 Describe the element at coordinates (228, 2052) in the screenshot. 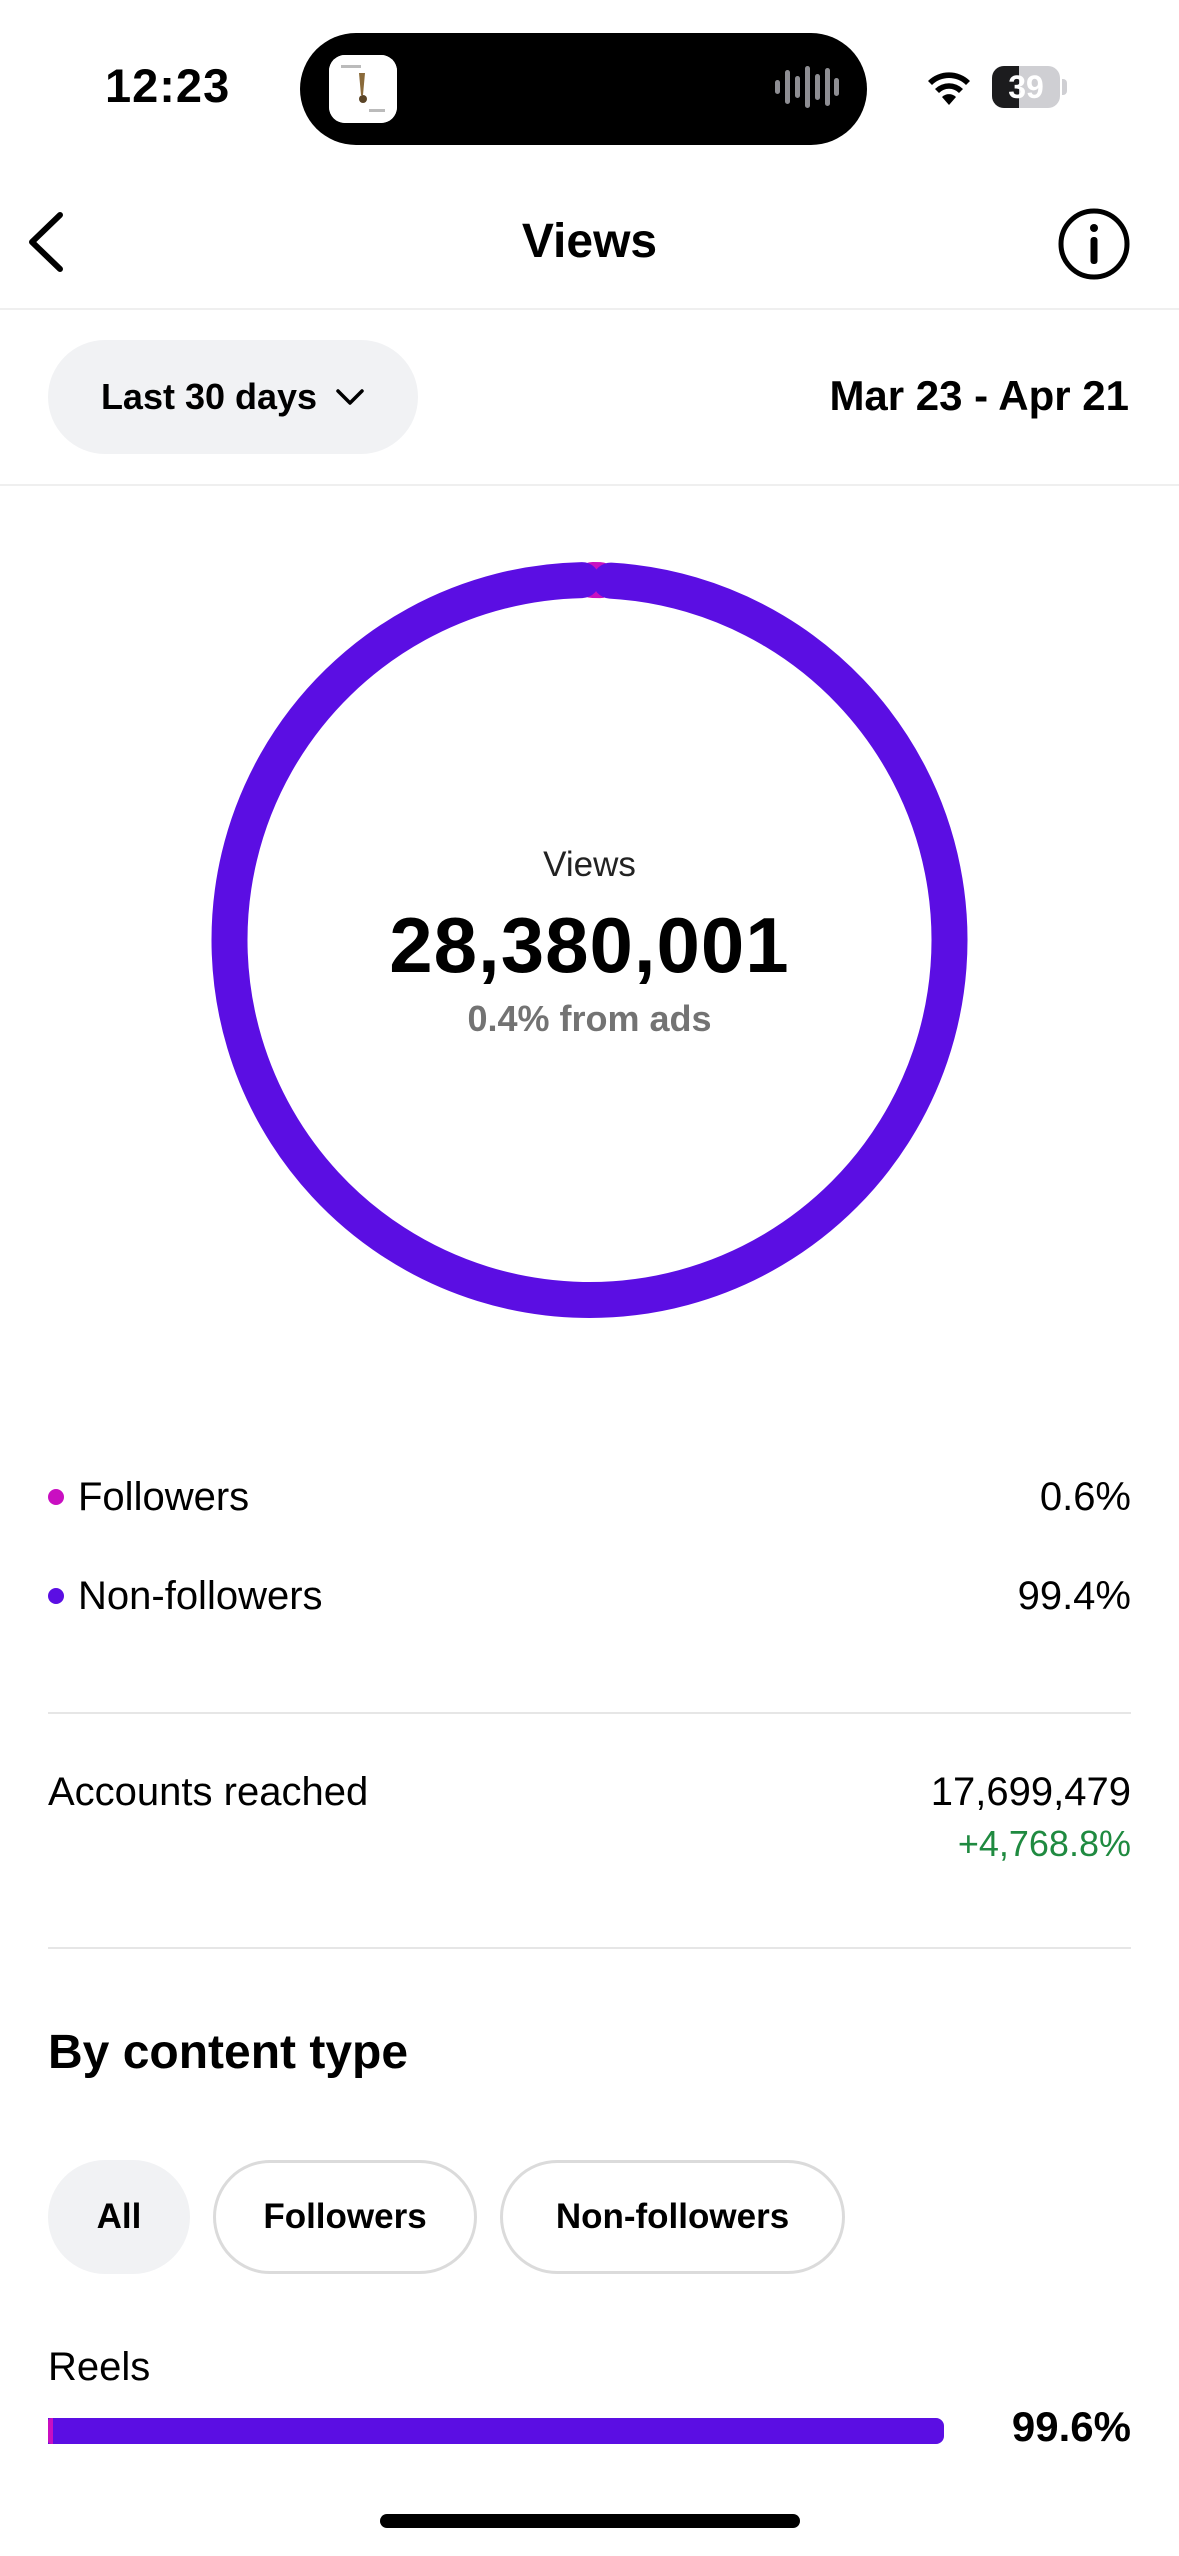

I see `content-type-title: By content type` at that location.